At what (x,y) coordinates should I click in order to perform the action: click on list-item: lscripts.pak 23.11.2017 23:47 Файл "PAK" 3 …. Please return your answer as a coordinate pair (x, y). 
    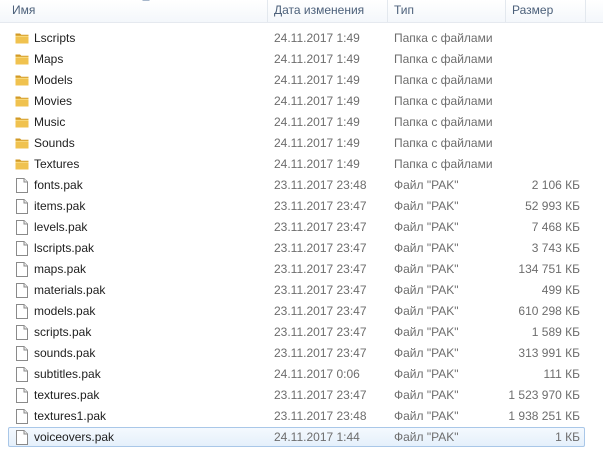
    Looking at the image, I should click on (301, 248).